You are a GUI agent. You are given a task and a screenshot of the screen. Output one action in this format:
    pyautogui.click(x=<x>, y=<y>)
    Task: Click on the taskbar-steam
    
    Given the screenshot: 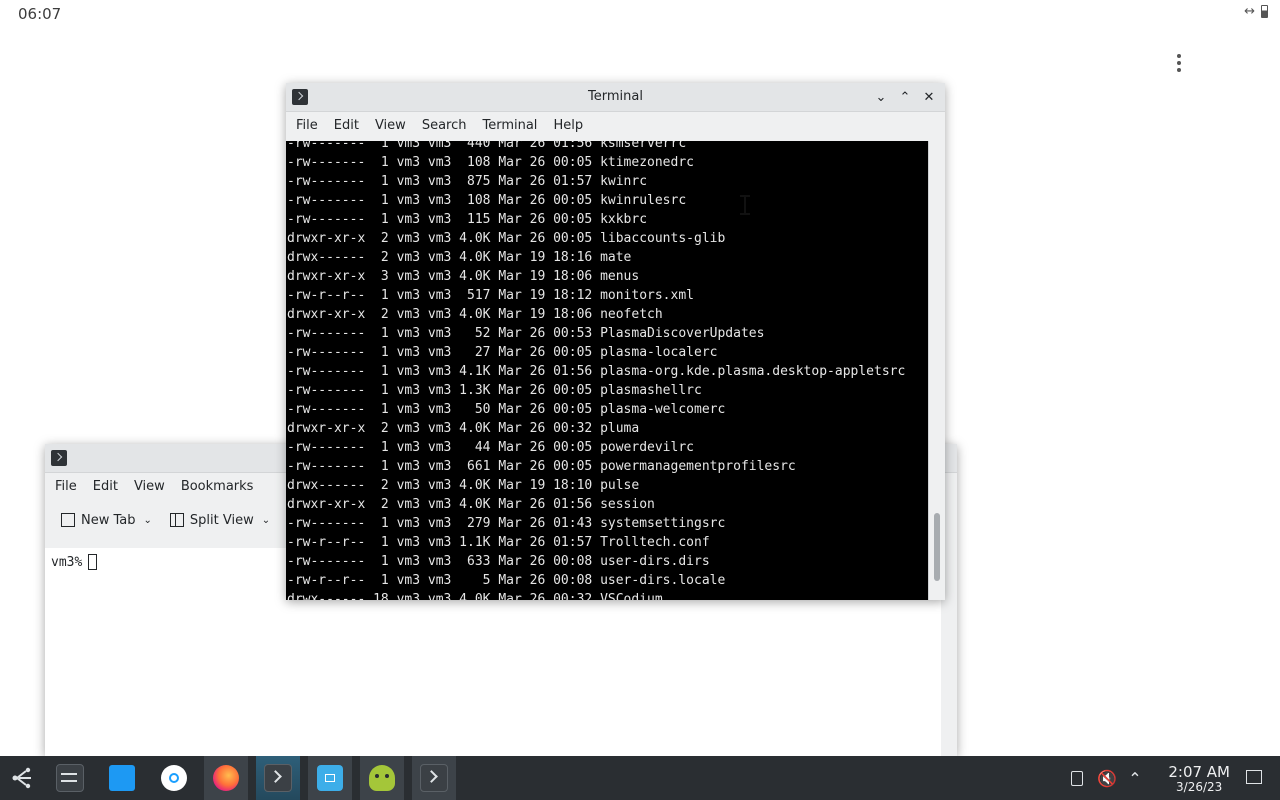 What is the action you would take?
    pyautogui.click(x=174, y=778)
    